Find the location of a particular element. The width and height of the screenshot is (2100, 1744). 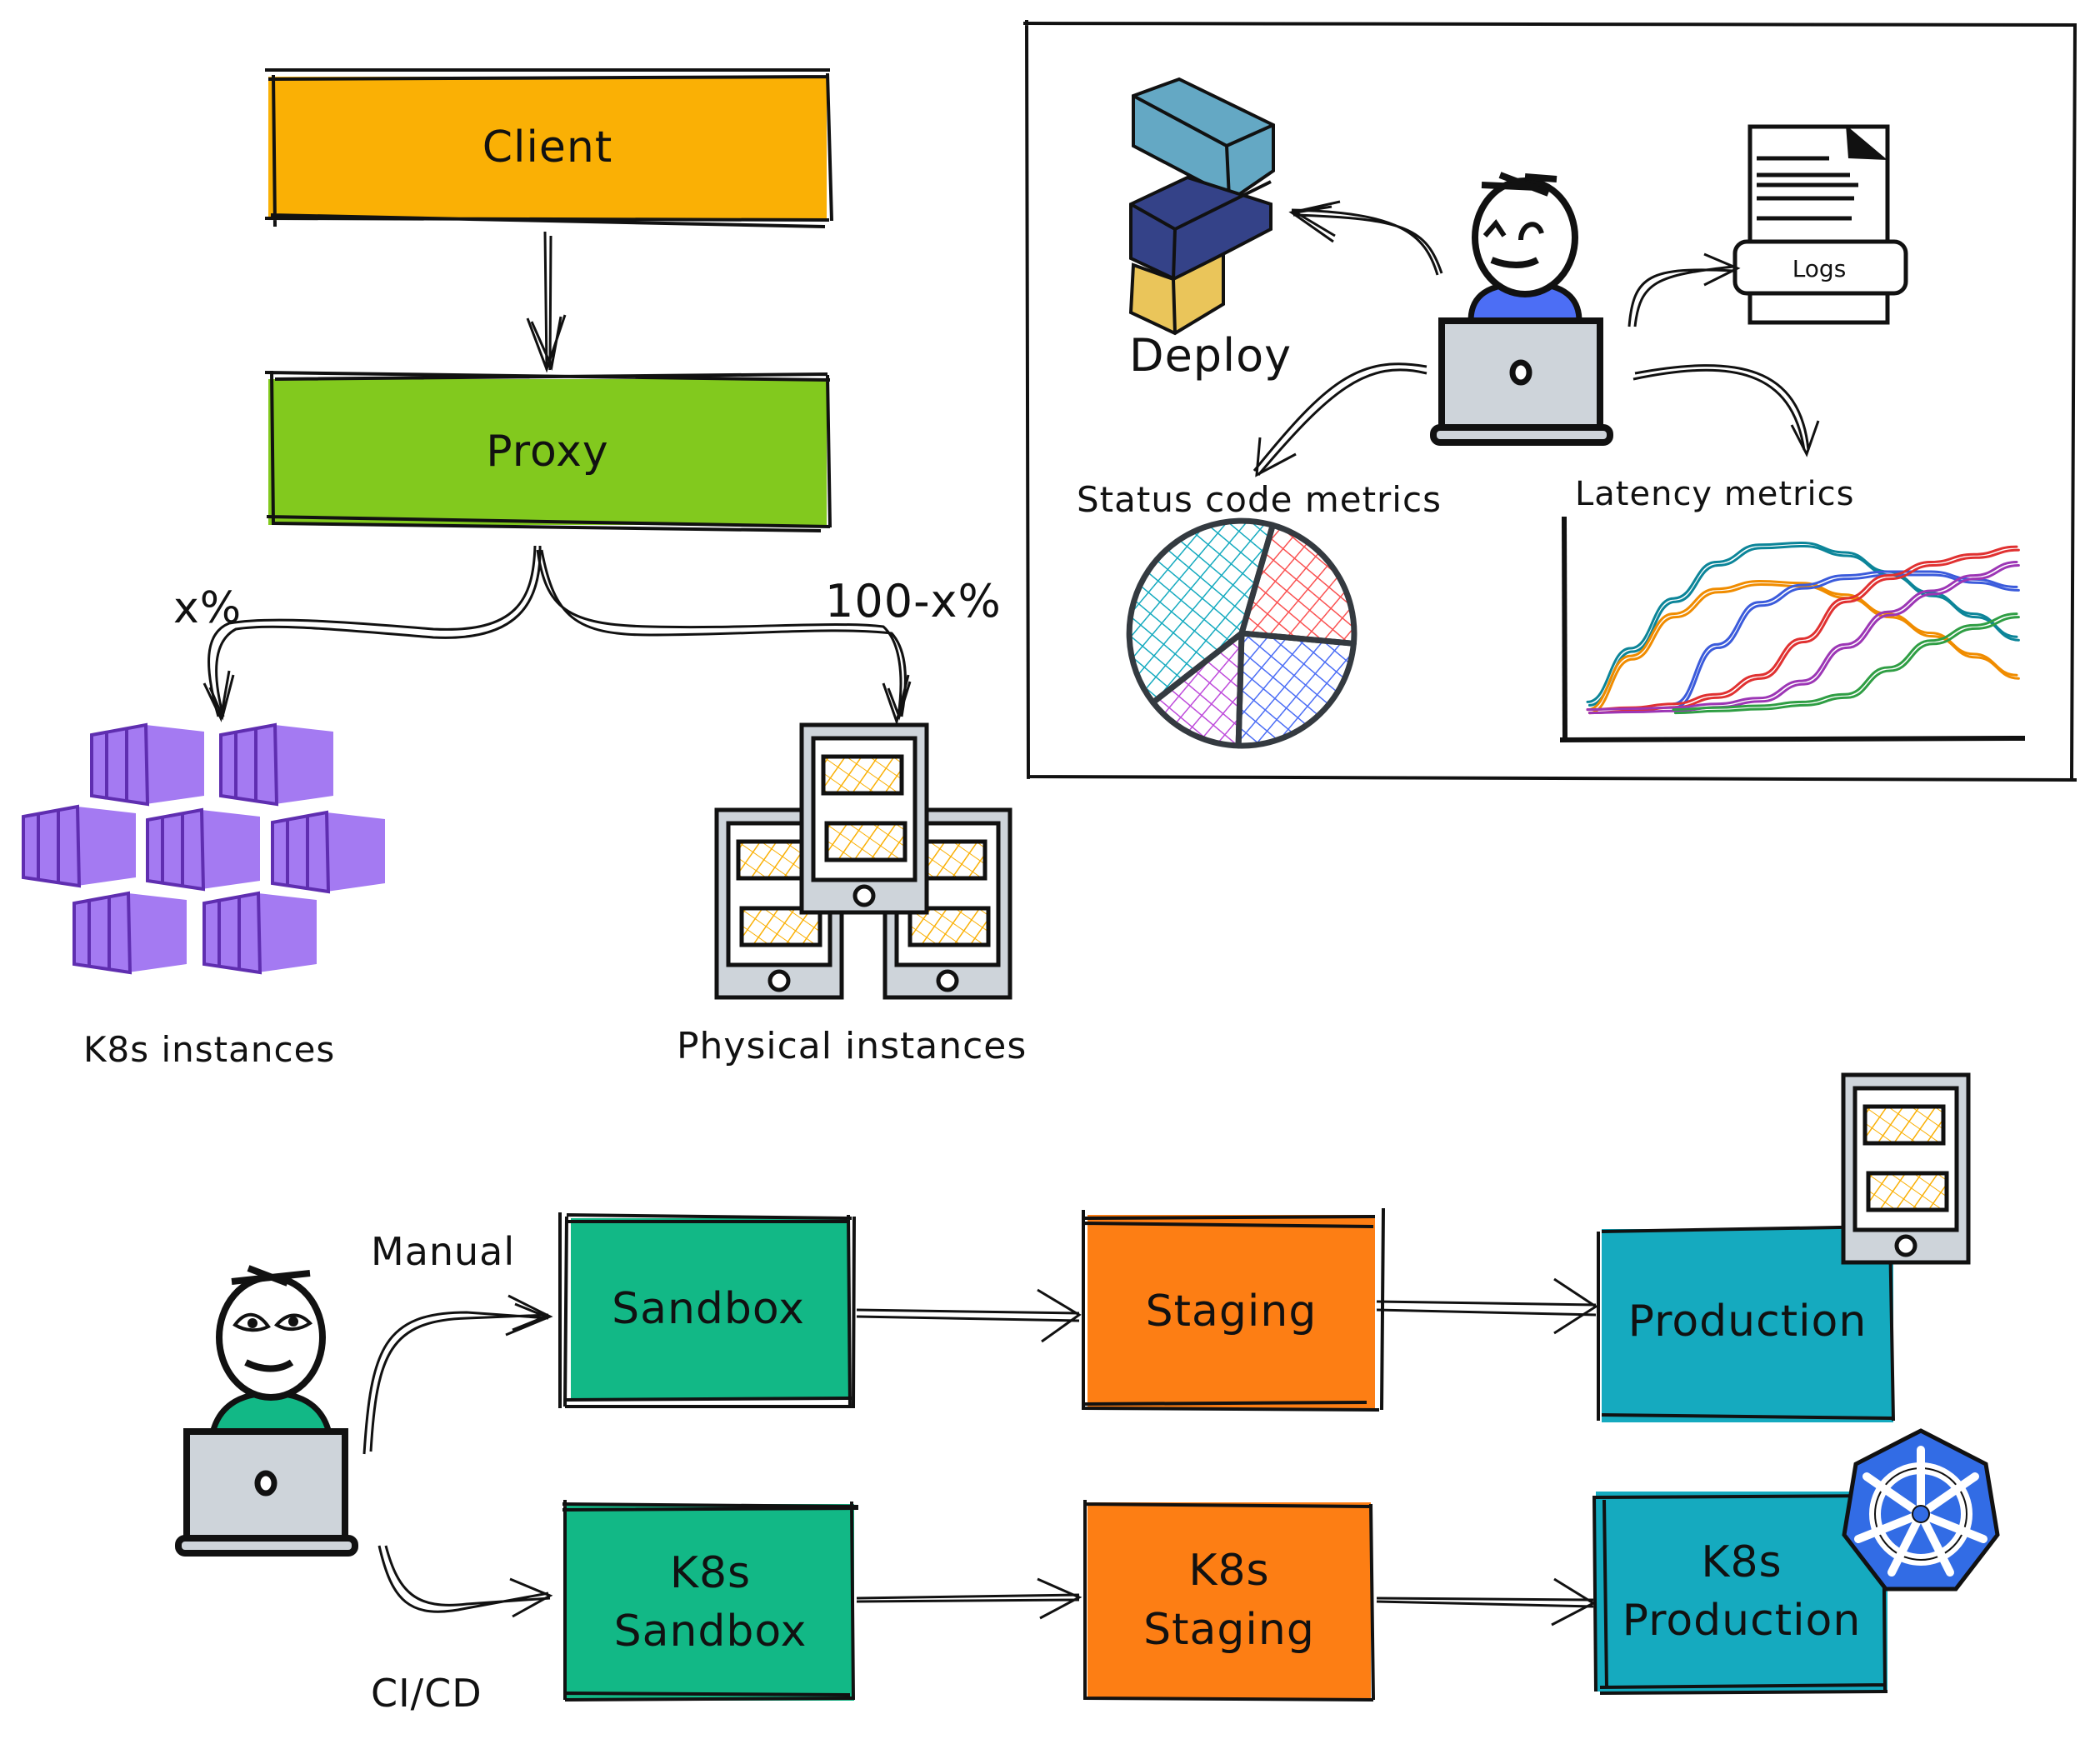

latency-metrics-arrow is located at coordinates (1726, 410).